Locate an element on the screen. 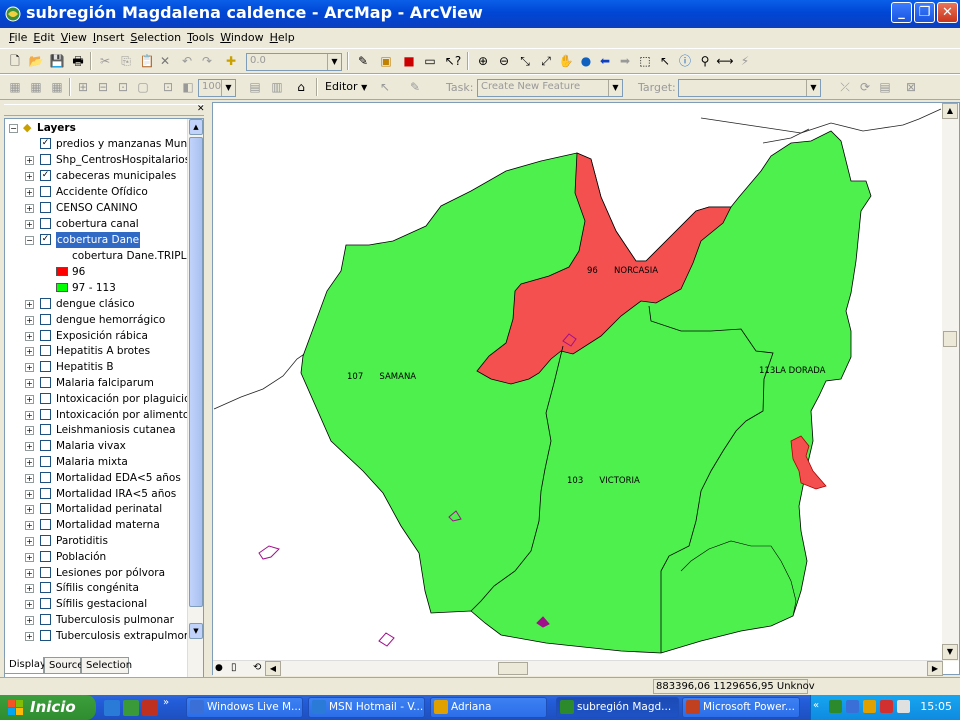  toolbox-red-icon: ■ is located at coordinates (409, 61).